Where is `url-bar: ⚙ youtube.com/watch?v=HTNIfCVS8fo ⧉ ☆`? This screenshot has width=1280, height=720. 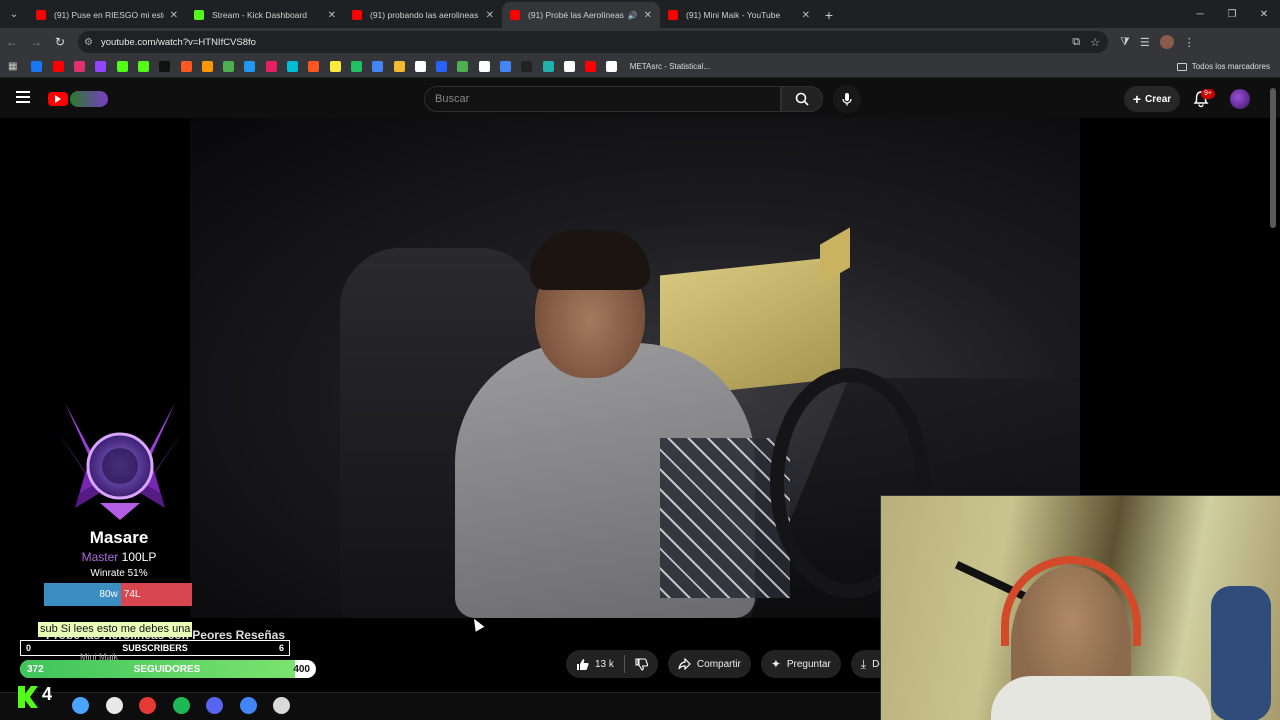 url-bar: ⚙ youtube.com/watch?v=HTNIfCVS8fo ⧉ ☆ is located at coordinates (593, 42).